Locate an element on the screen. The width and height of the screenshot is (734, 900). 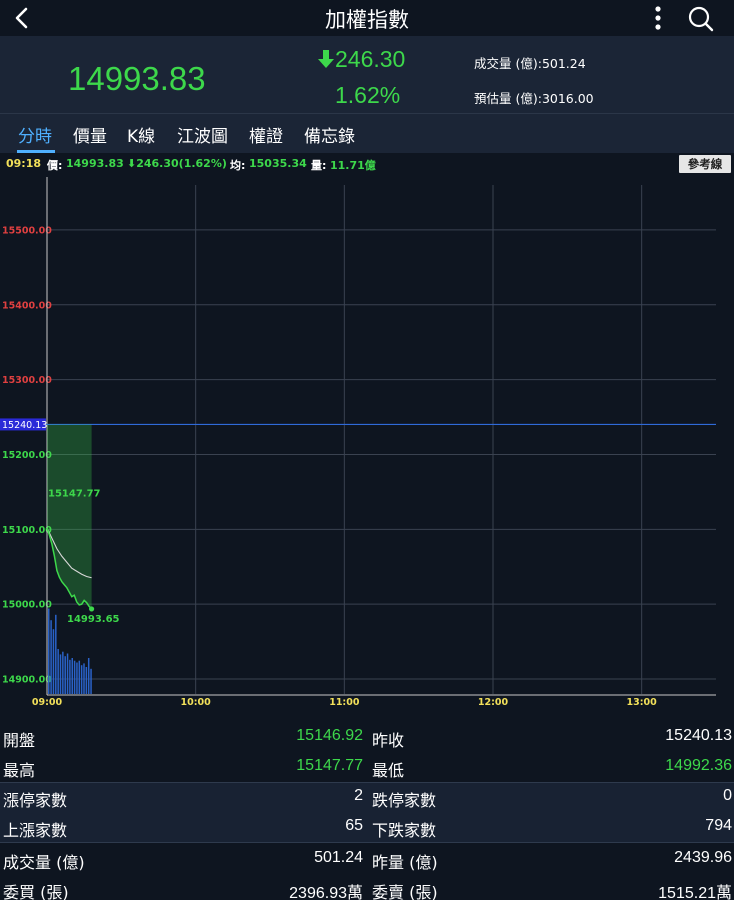
x-tick-label: 13:00 is located at coordinates (642, 702).